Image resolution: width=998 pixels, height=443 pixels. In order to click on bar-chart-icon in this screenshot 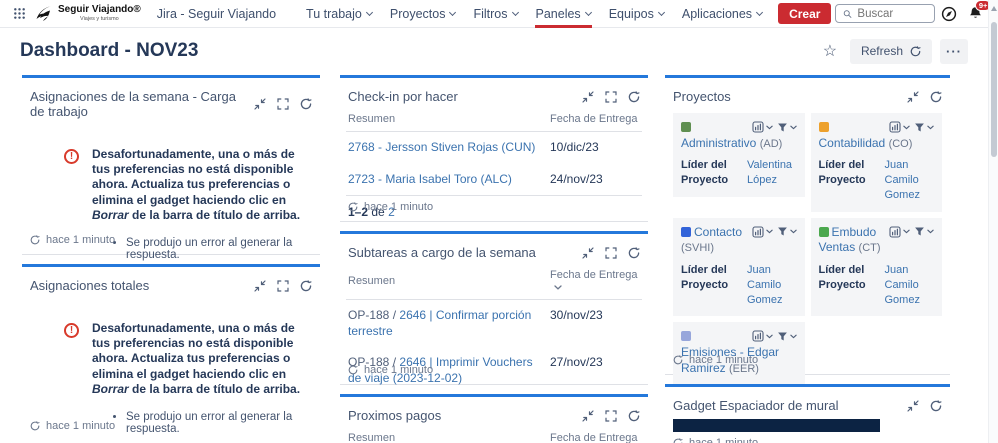, I will do `click(895, 232)`.